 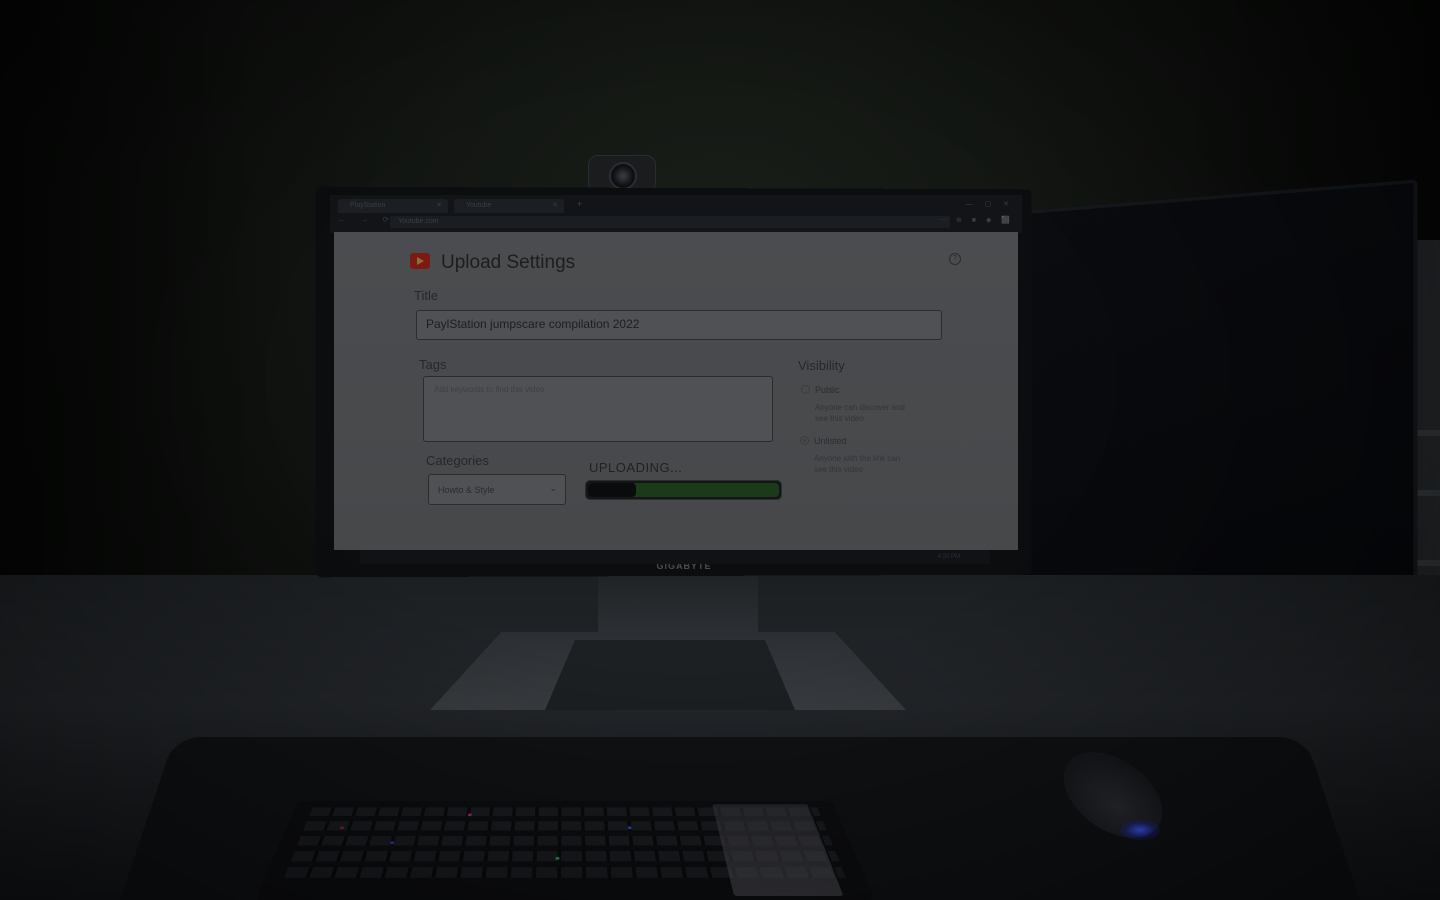 I want to click on extension-icons: ⋯ ⊕ ■ ◆ ⬛, so click(x=976, y=220).